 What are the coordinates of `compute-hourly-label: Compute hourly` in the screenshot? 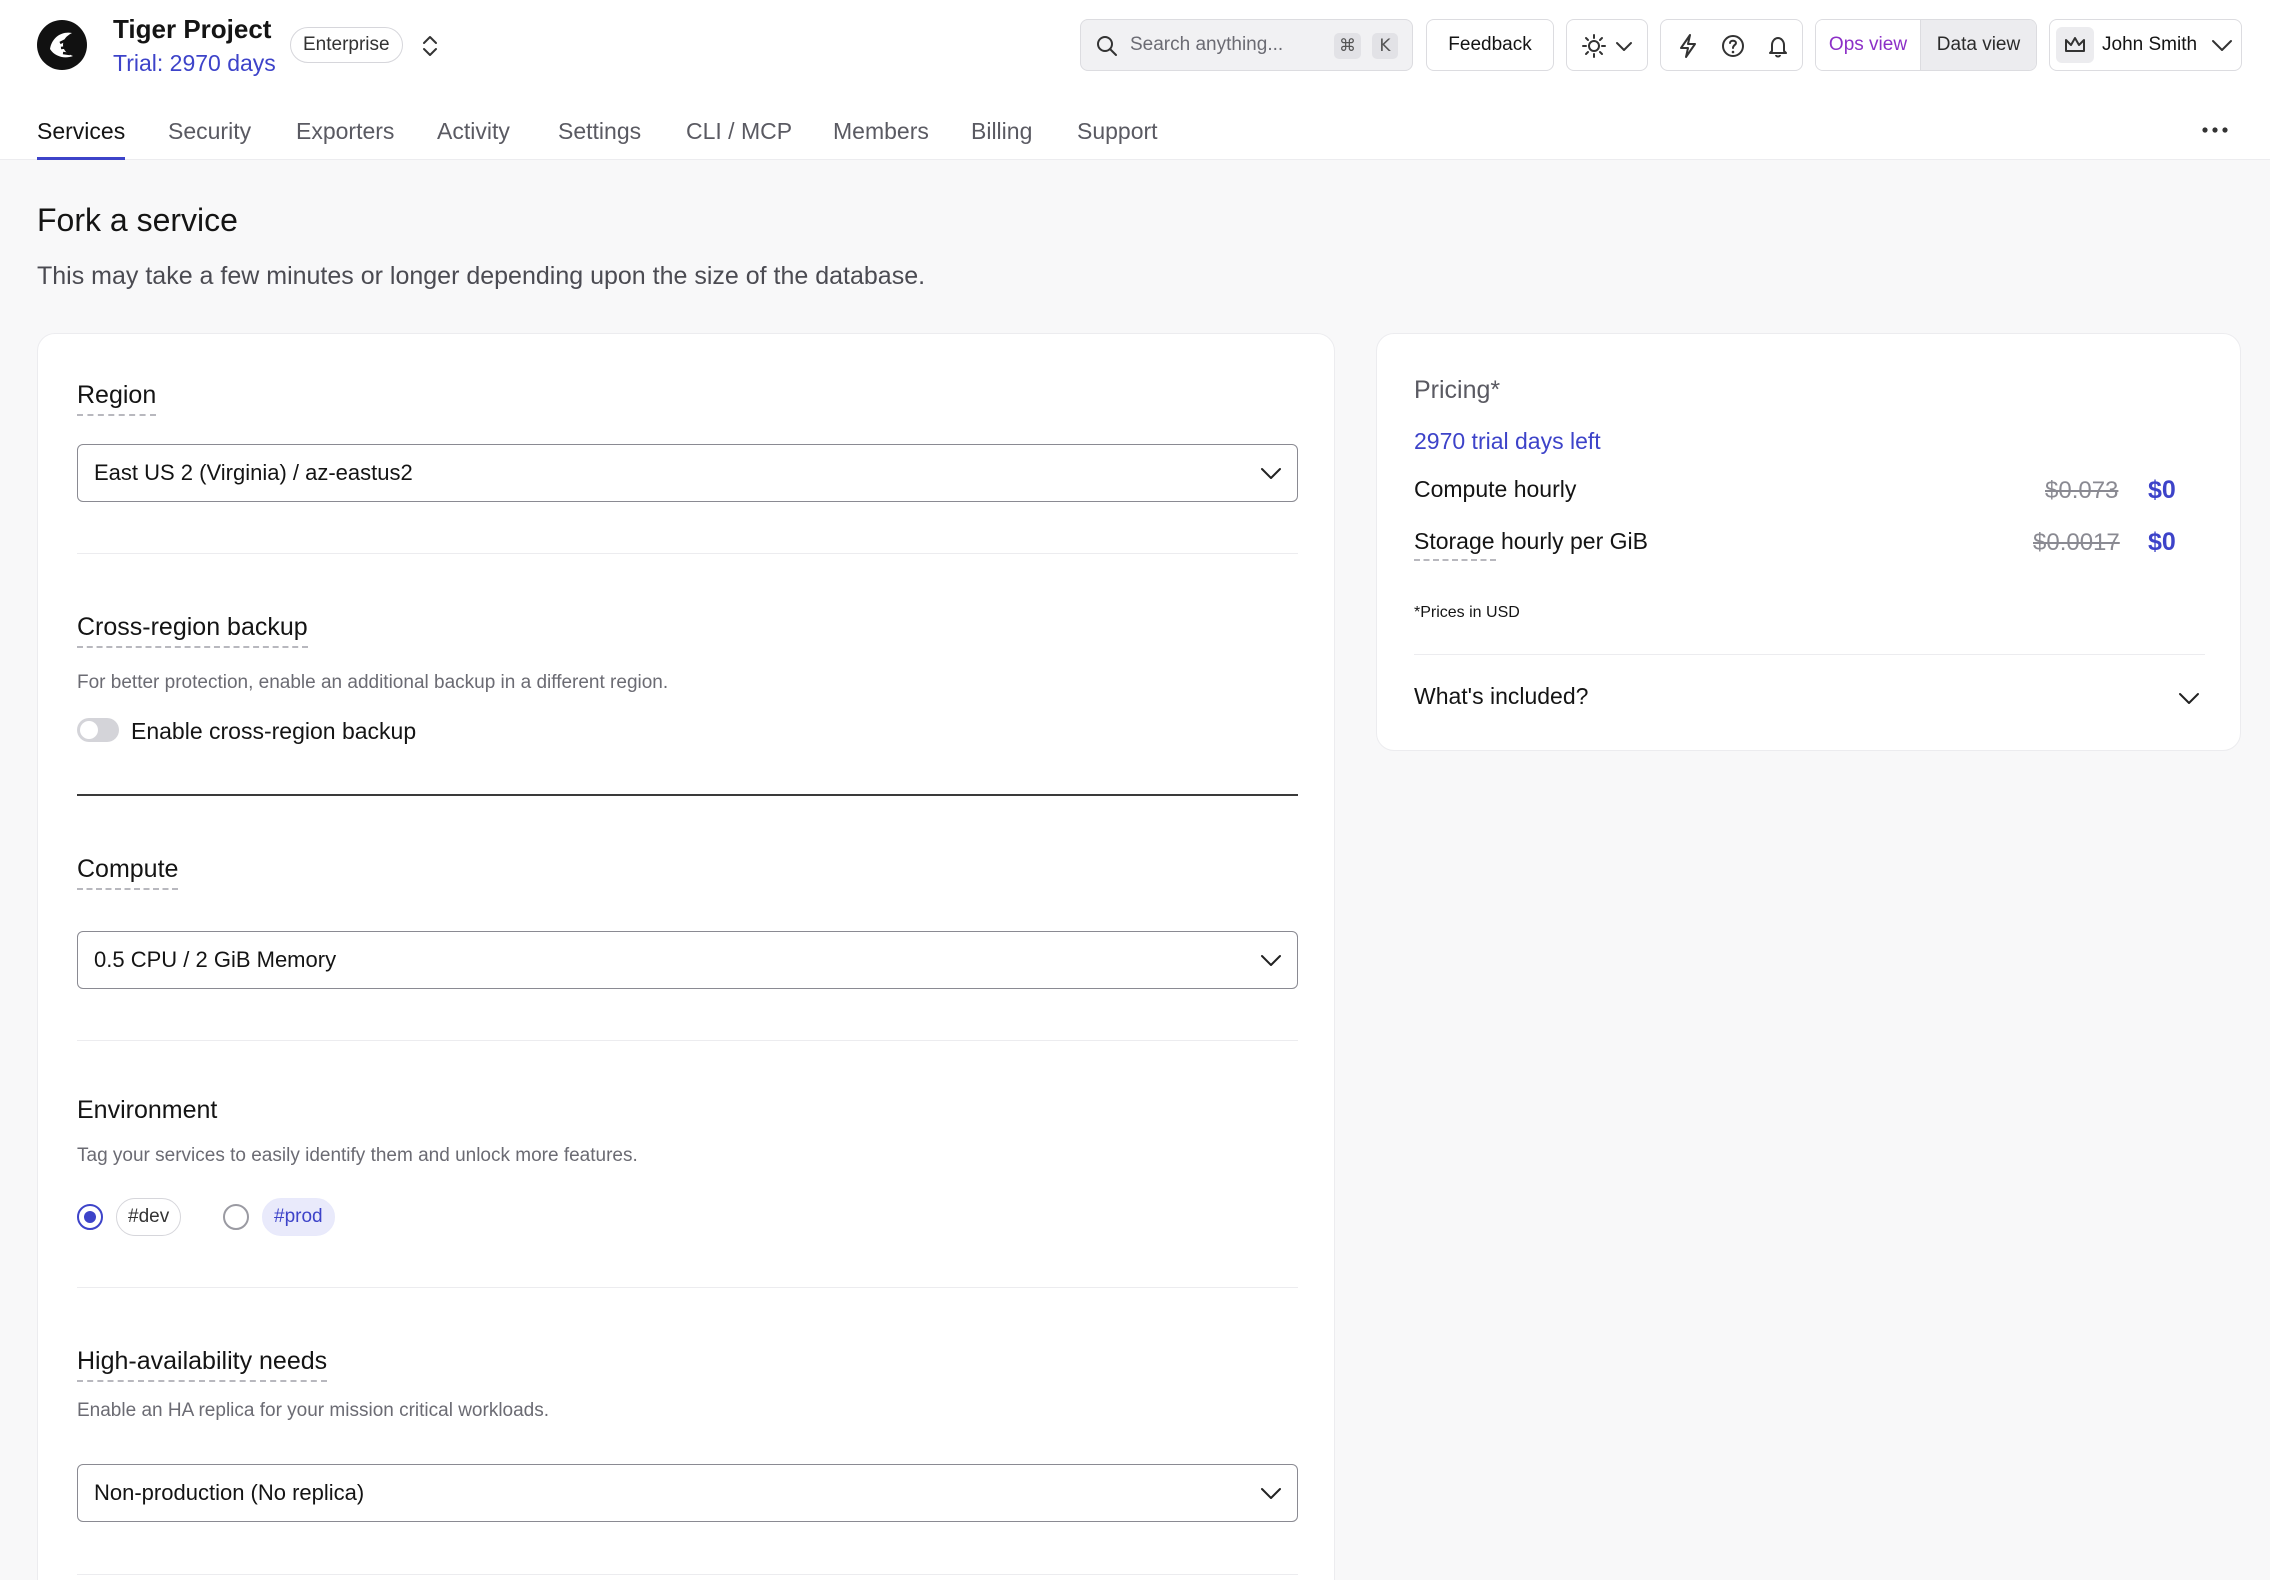 It's located at (1495, 489).